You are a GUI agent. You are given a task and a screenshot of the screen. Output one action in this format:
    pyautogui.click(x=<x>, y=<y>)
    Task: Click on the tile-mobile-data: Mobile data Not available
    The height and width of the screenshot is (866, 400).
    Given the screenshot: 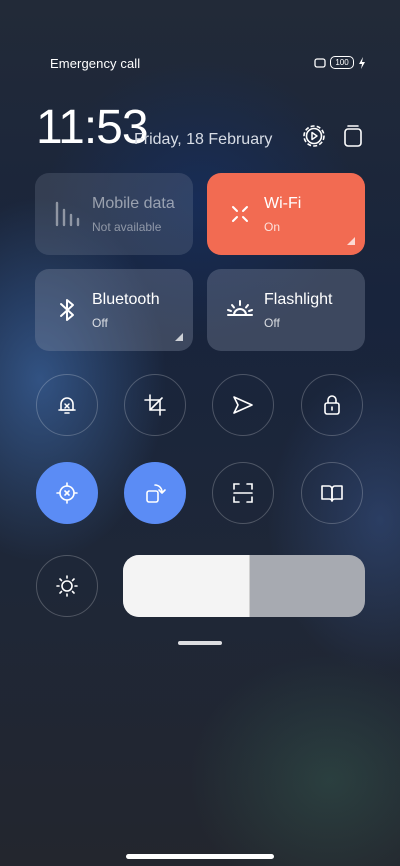 What is the action you would take?
    pyautogui.click(x=114, y=214)
    